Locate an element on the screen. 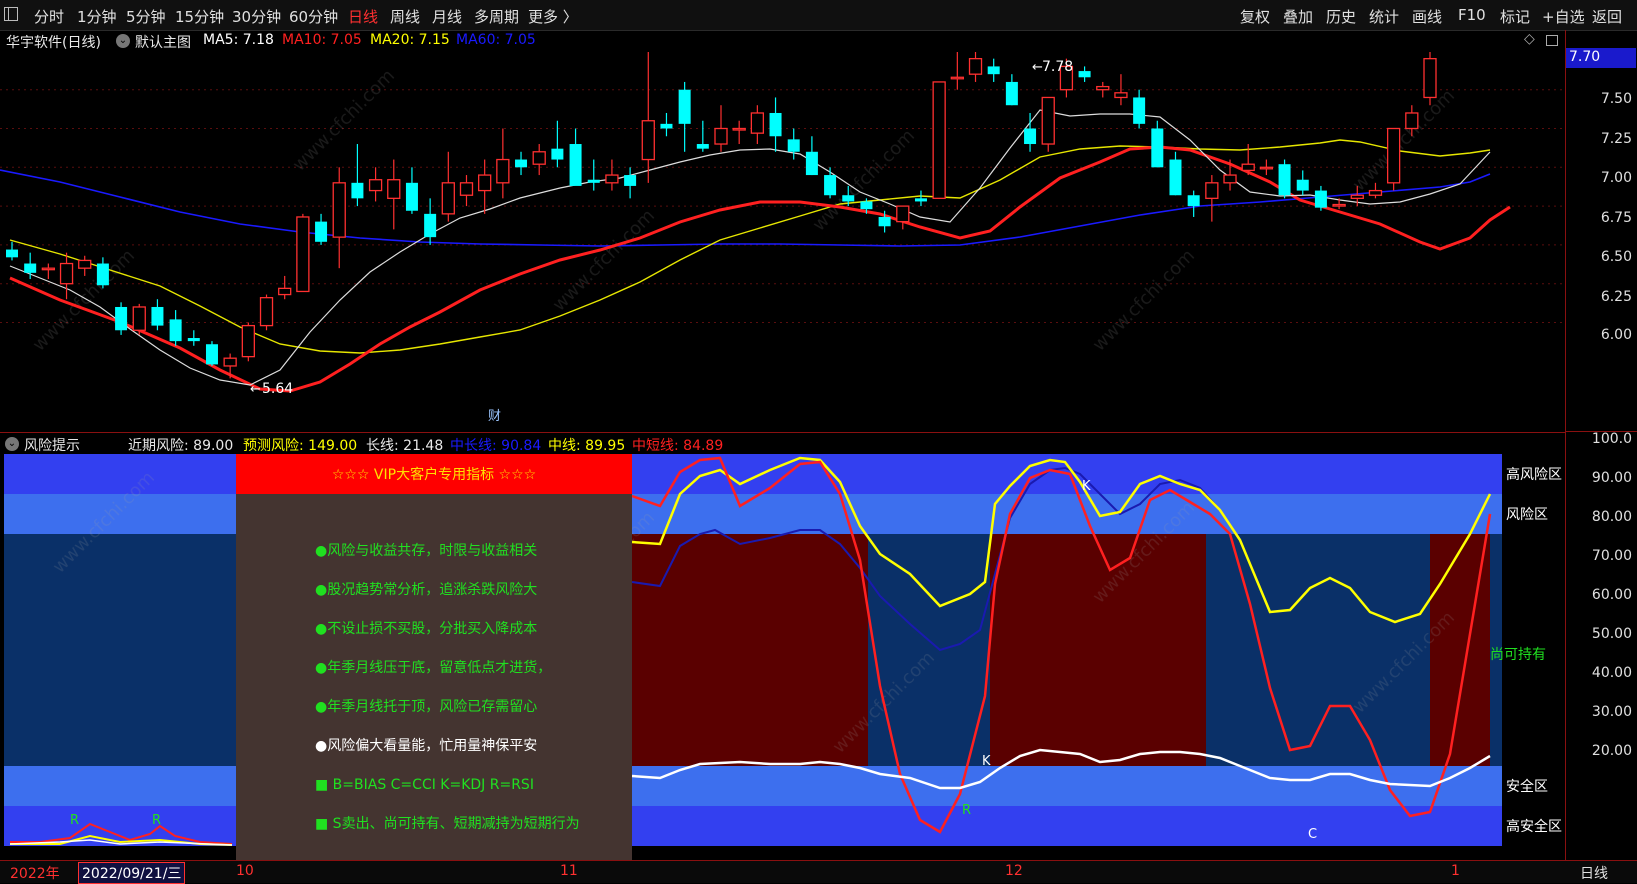  period-tab-2: 1分钟 is located at coordinates (97, 16).